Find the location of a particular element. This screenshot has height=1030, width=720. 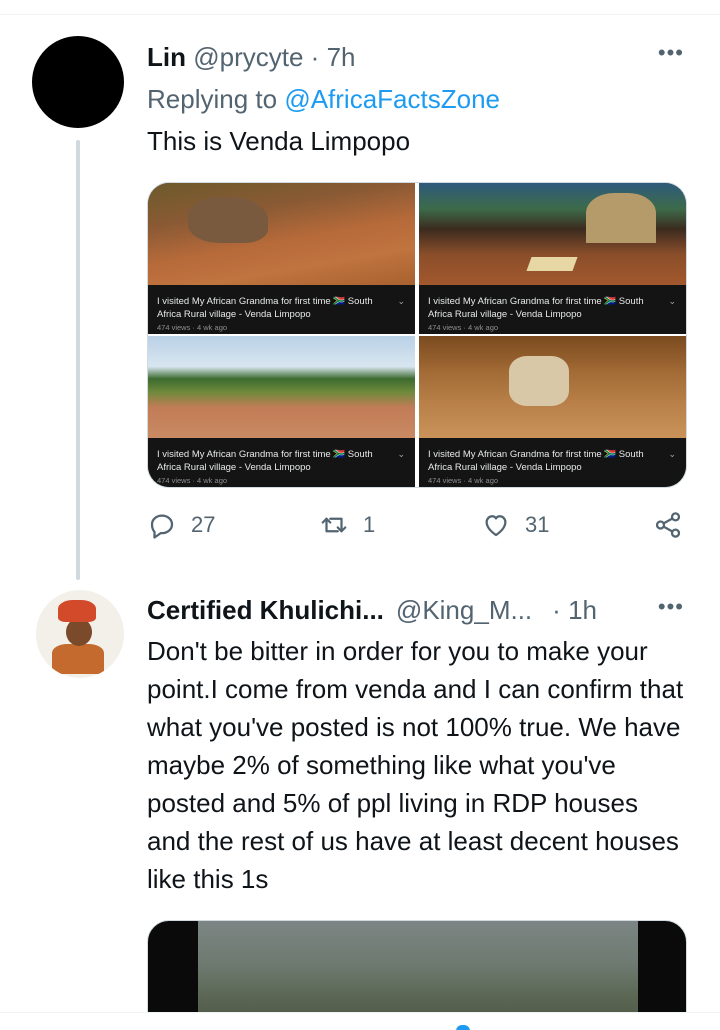

retweet-button: 1 is located at coordinates (347, 525).